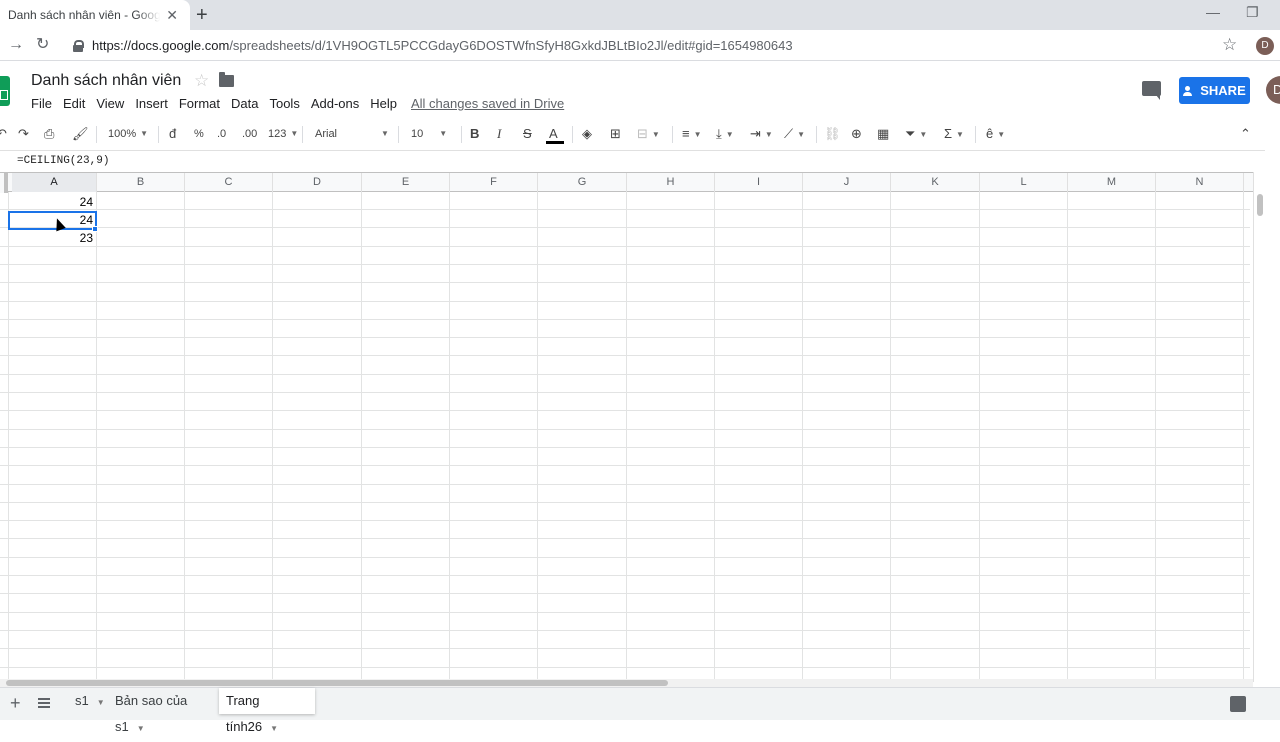 This screenshot has height=742, width=1280. What do you see at coordinates (429, 134) in the screenshot?
I see `font-size-select: 10 ▼` at bounding box center [429, 134].